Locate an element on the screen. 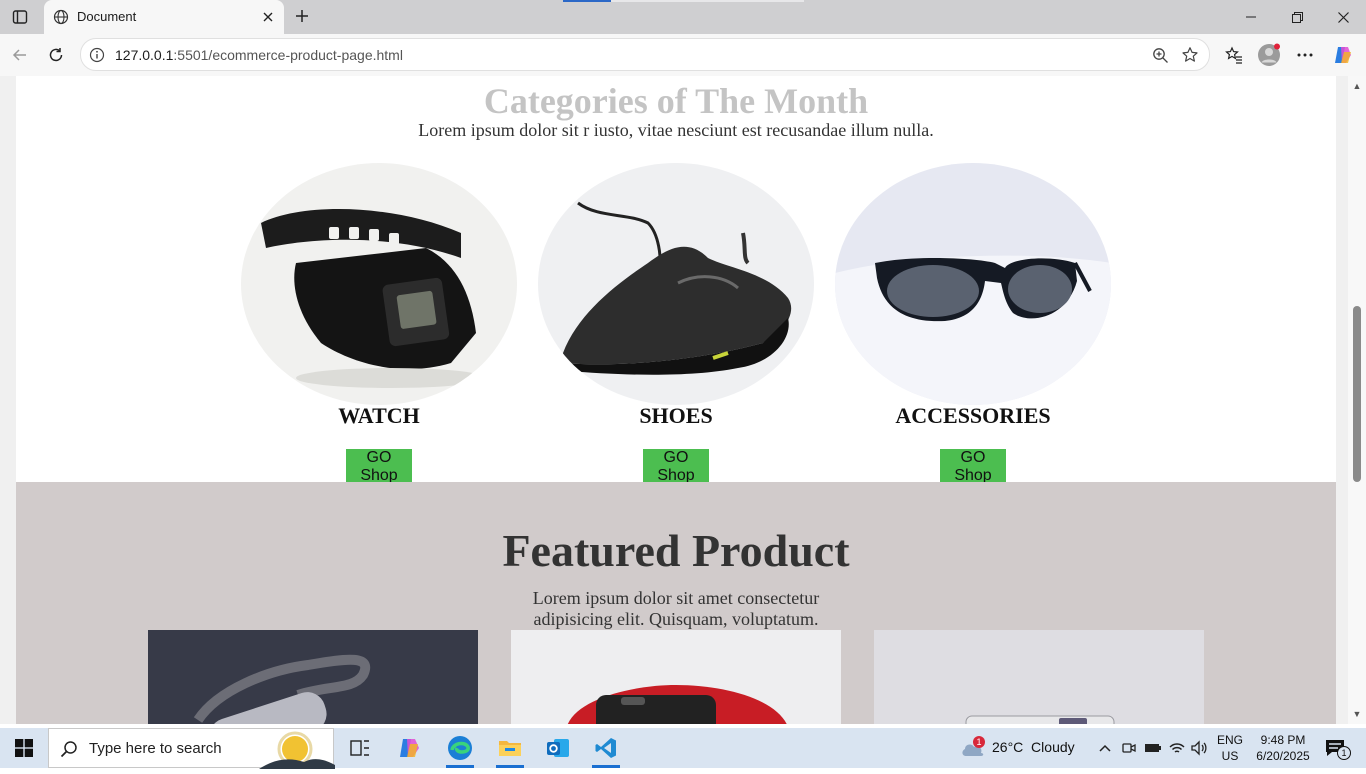 The height and width of the screenshot is (774, 1366). search-placeholder: Type here to search is located at coordinates (155, 748).